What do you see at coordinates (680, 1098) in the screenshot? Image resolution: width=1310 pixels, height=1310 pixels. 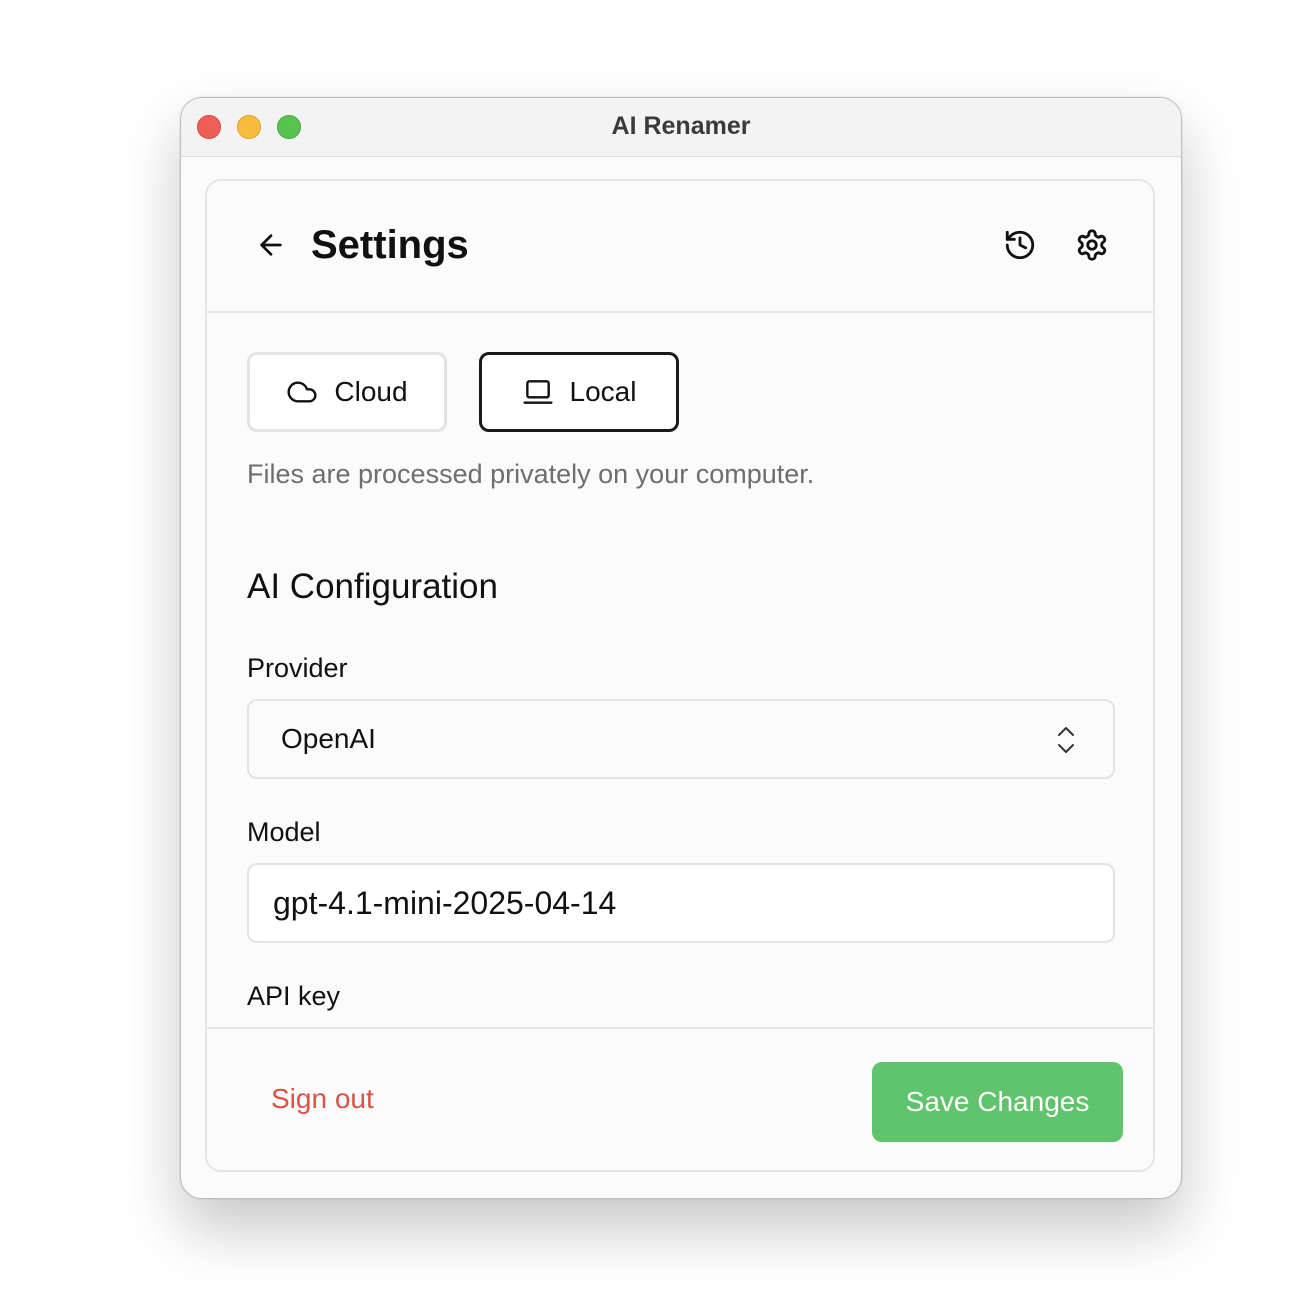 I see `settings-footer: Sign out Save Changes` at bounding box center [680, 1098].